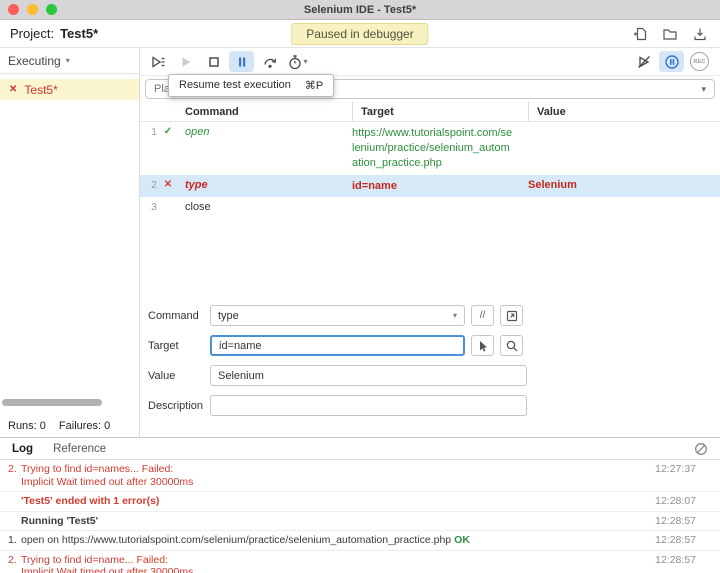 This screenshot has width=720, height=573. Describe the element at coordinates (196, 184) in the screenshot. I see `command-cell: type` at that location.